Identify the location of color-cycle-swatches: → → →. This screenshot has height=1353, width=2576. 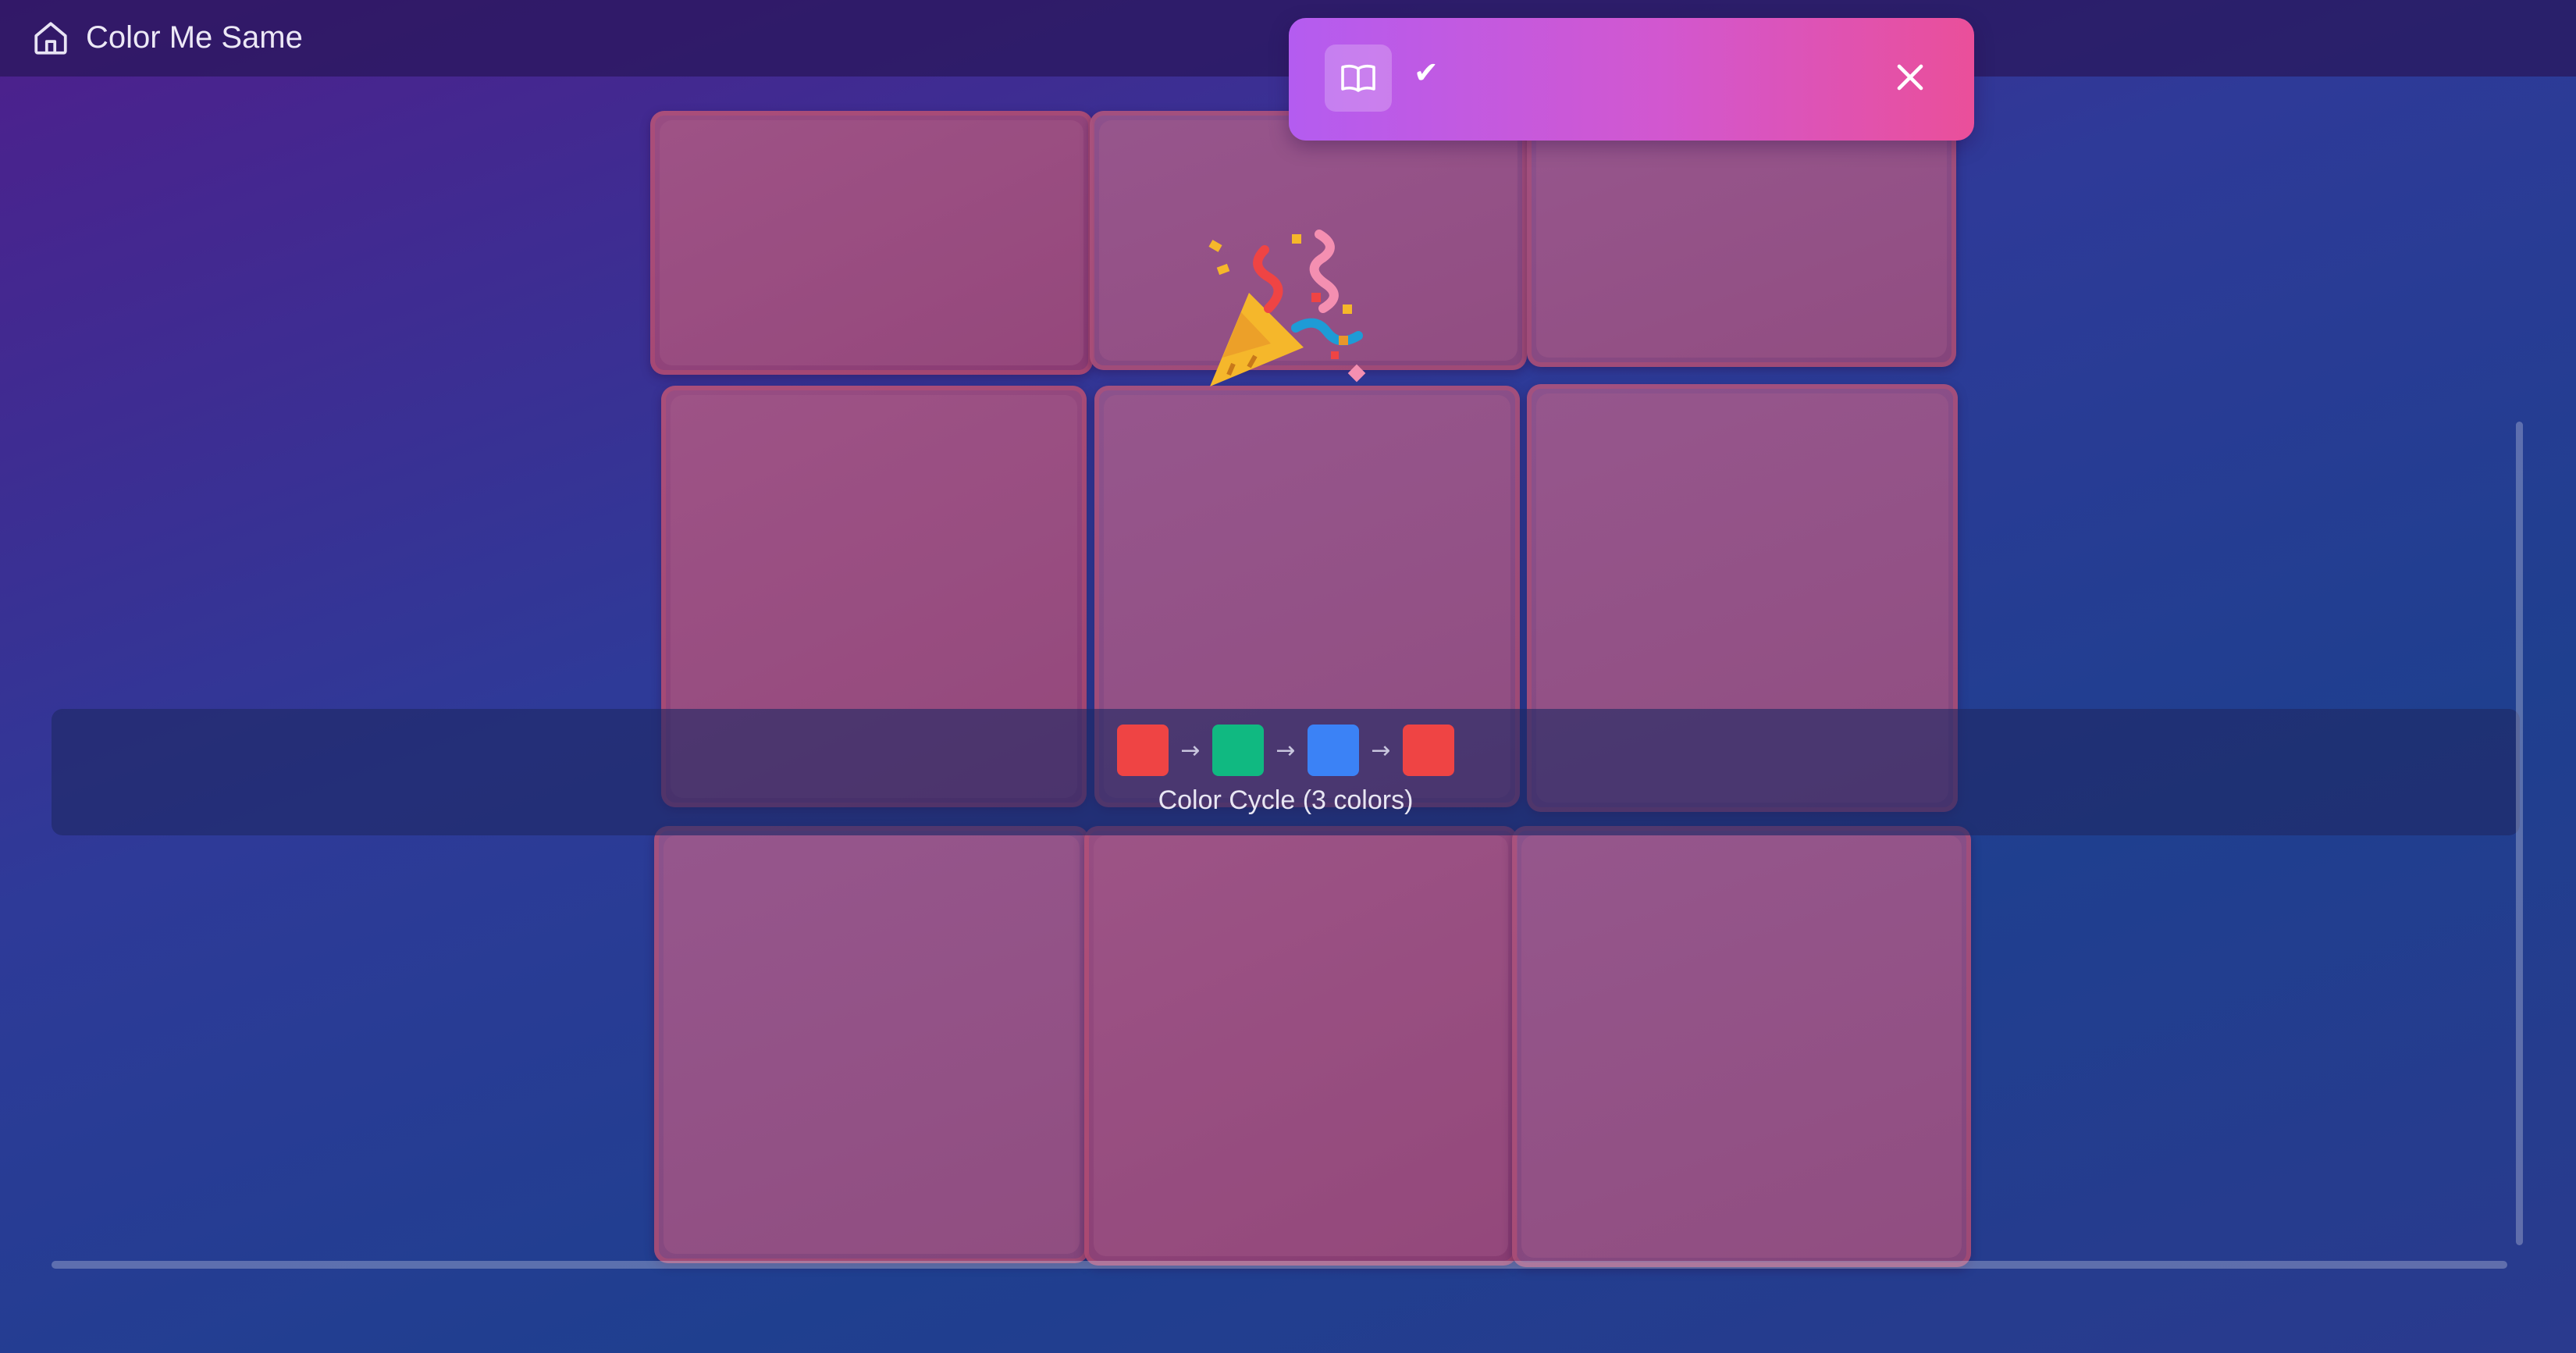
(1286, 750).